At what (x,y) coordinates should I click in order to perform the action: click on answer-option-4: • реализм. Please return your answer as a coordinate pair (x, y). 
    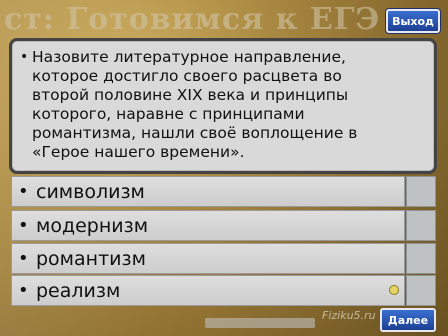
    Looking at the image, I should click on (208, 290).